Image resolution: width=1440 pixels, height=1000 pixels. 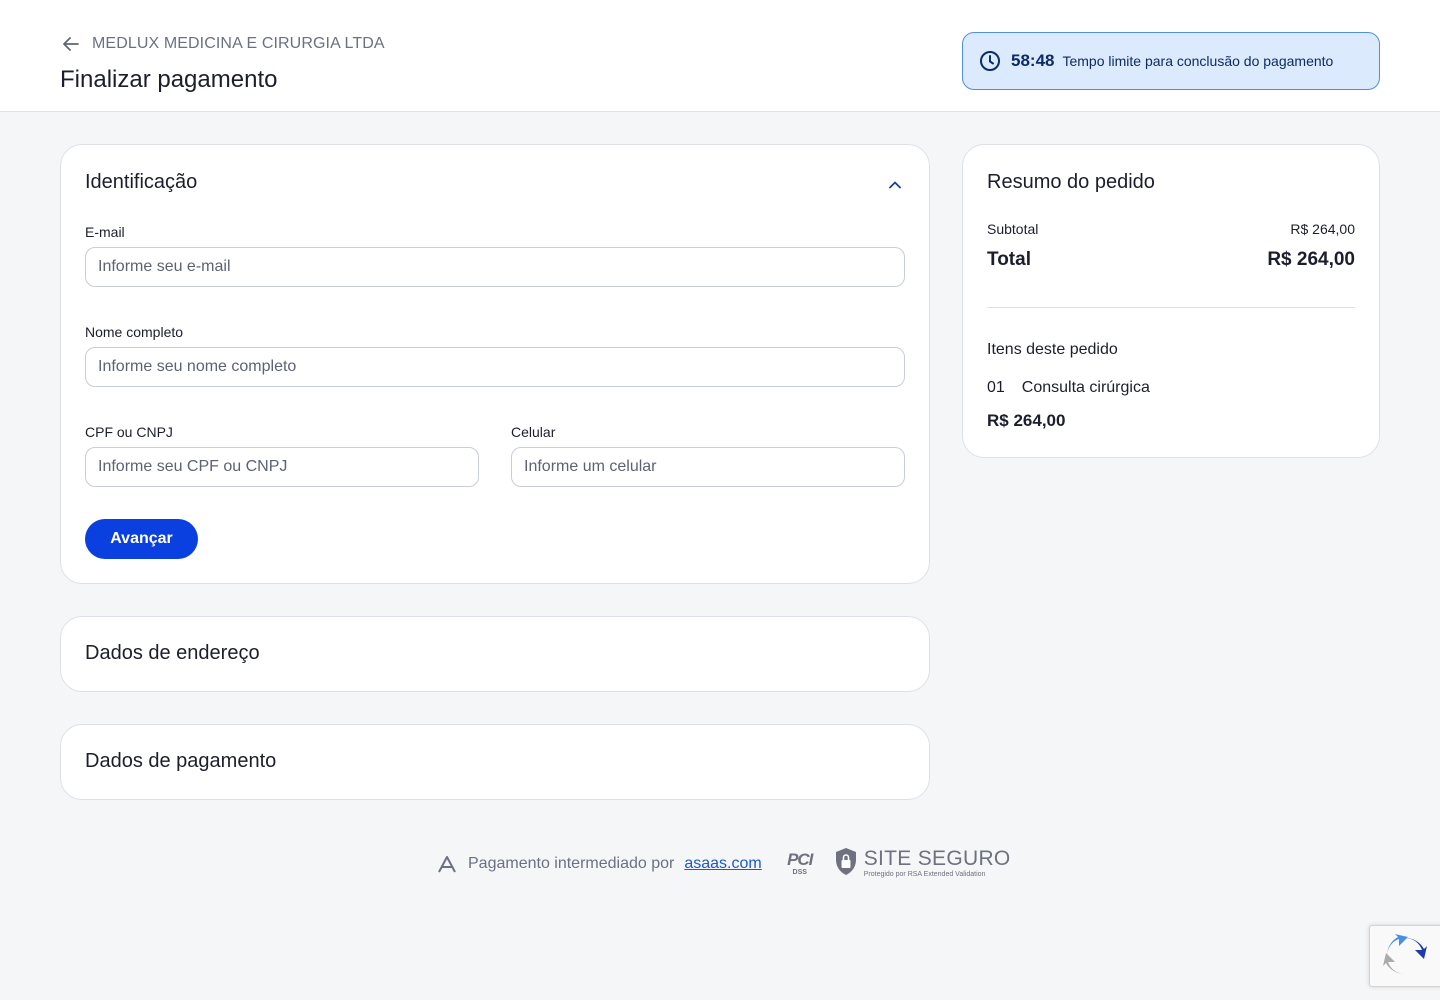 I want to click on total-row: Total R$ 264,00, so click(x=1171, y=260).